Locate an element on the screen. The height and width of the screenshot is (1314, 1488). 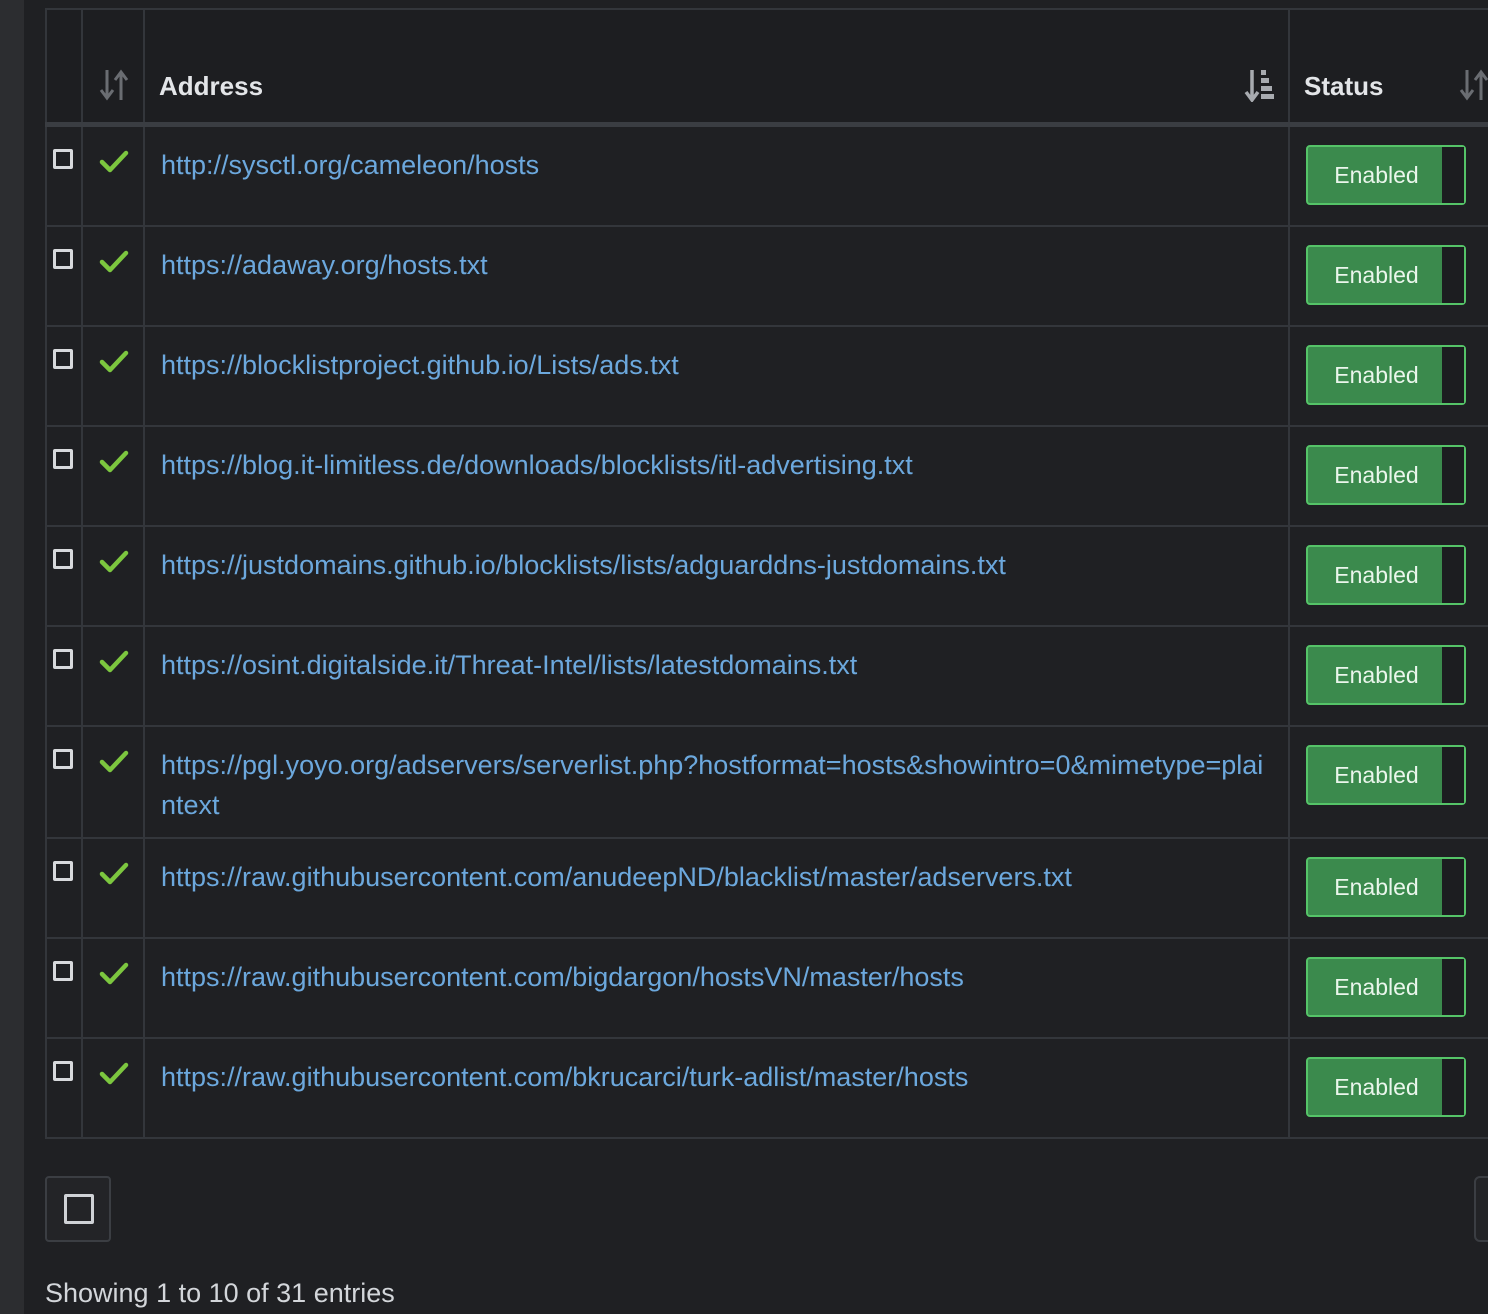
delete-selected-button is located at coordinates (1481, 1209).